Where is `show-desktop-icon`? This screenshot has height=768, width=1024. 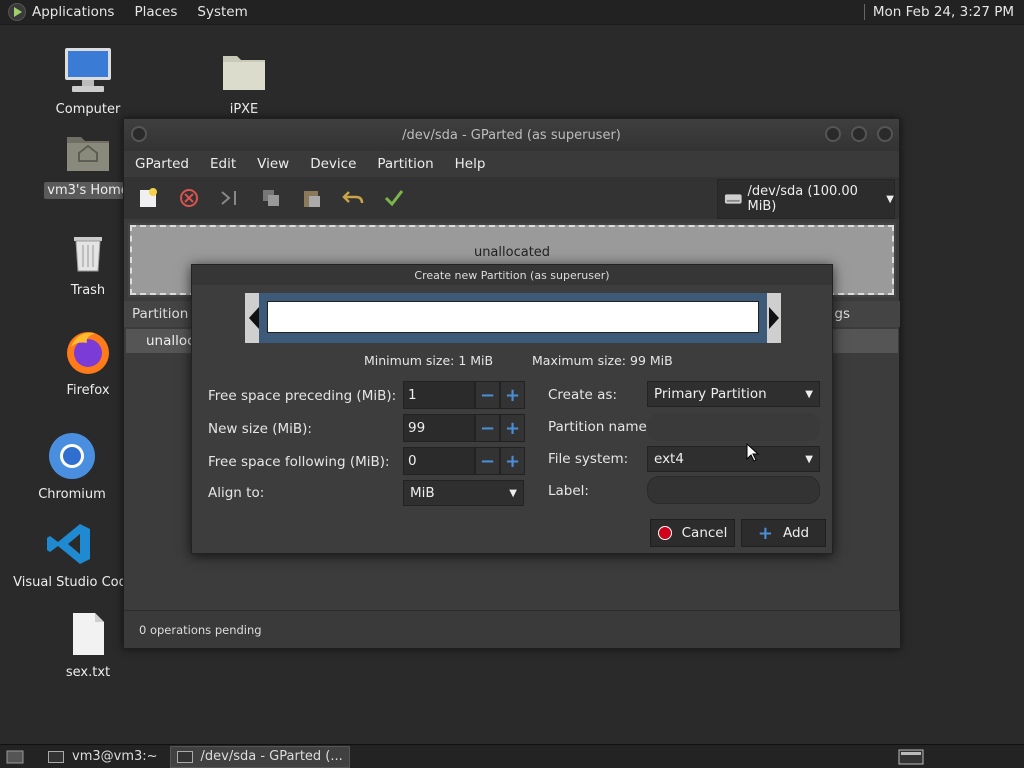 show-desktop-icon is located at coordinates (15, 756).